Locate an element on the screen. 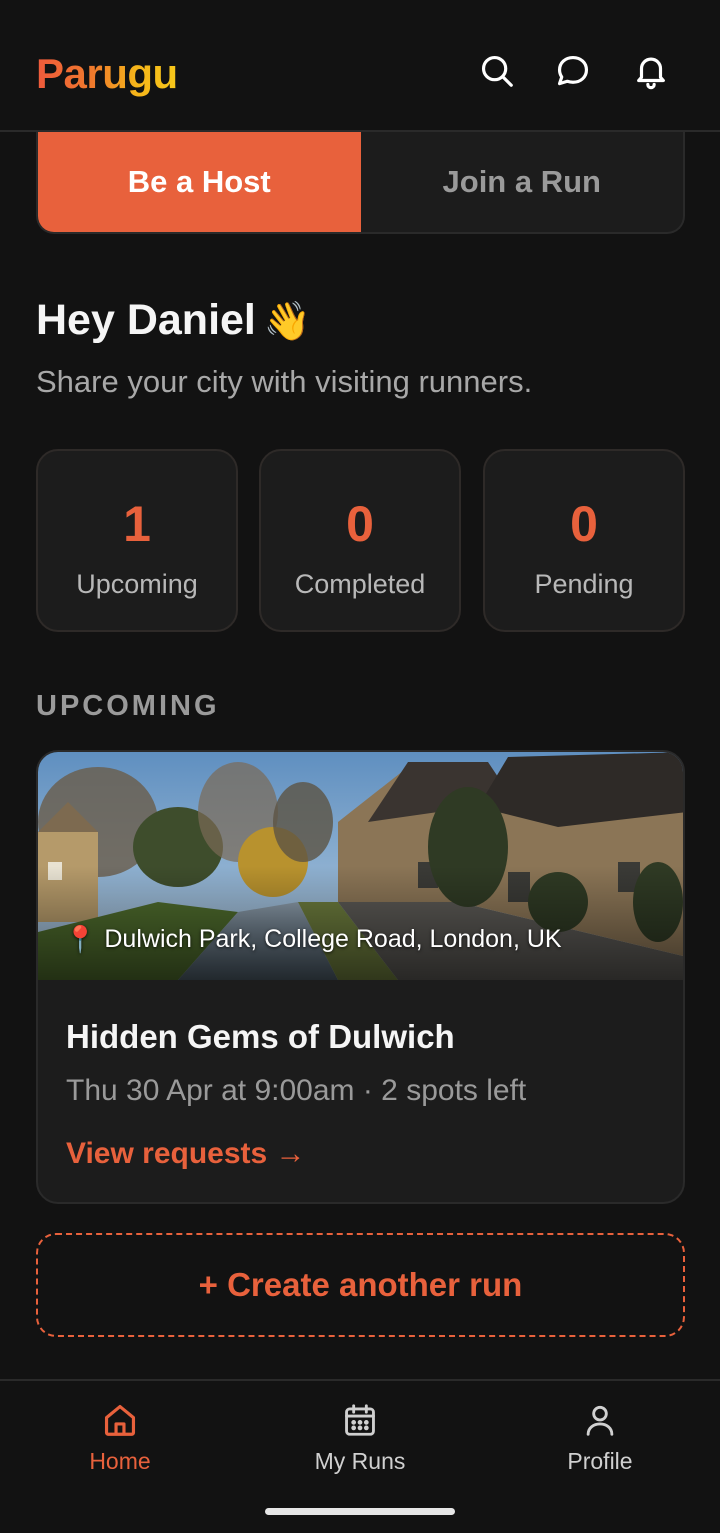 The height and width of the screenshot is (1533, 720). greeting-heading: Hey Daniel 👋 is located at coordinates (173, 320).